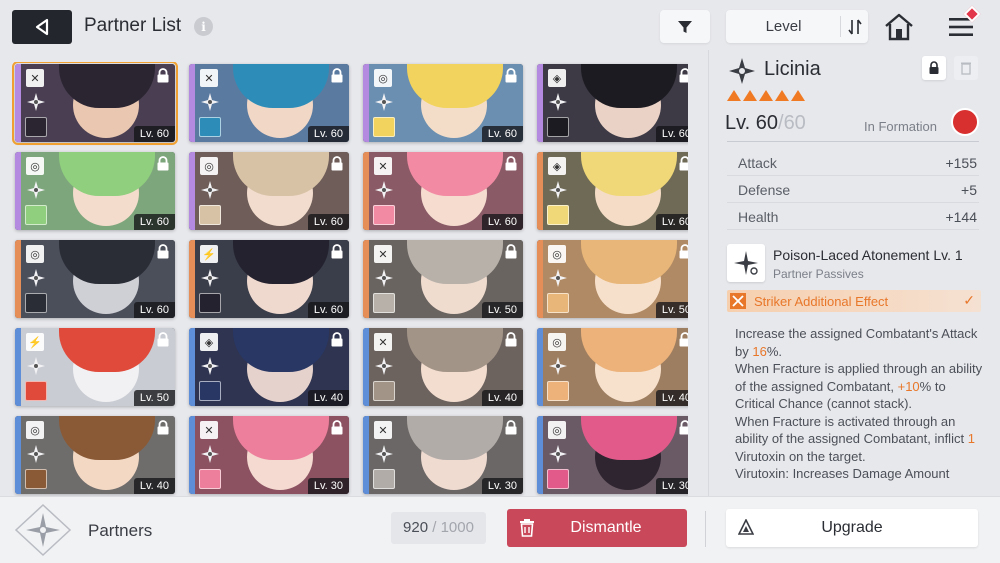  What do you see at coordinates (443, 367) in the screenshot?
I see `partner-card: ✕ Lv. 40` at bounding box center [443, 367].